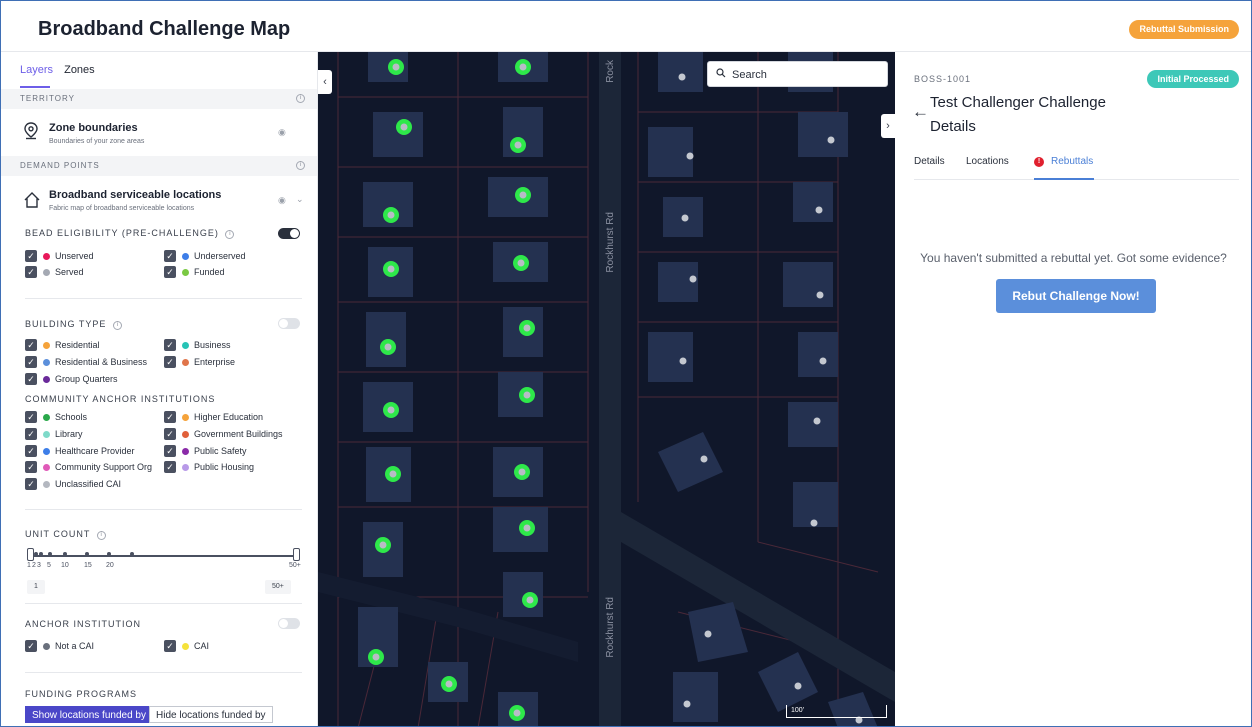 The image size is (1252, 727). Describe the element at coordinates (77, 345) in the screenshot. I see `residential-label: Residential` at that location.